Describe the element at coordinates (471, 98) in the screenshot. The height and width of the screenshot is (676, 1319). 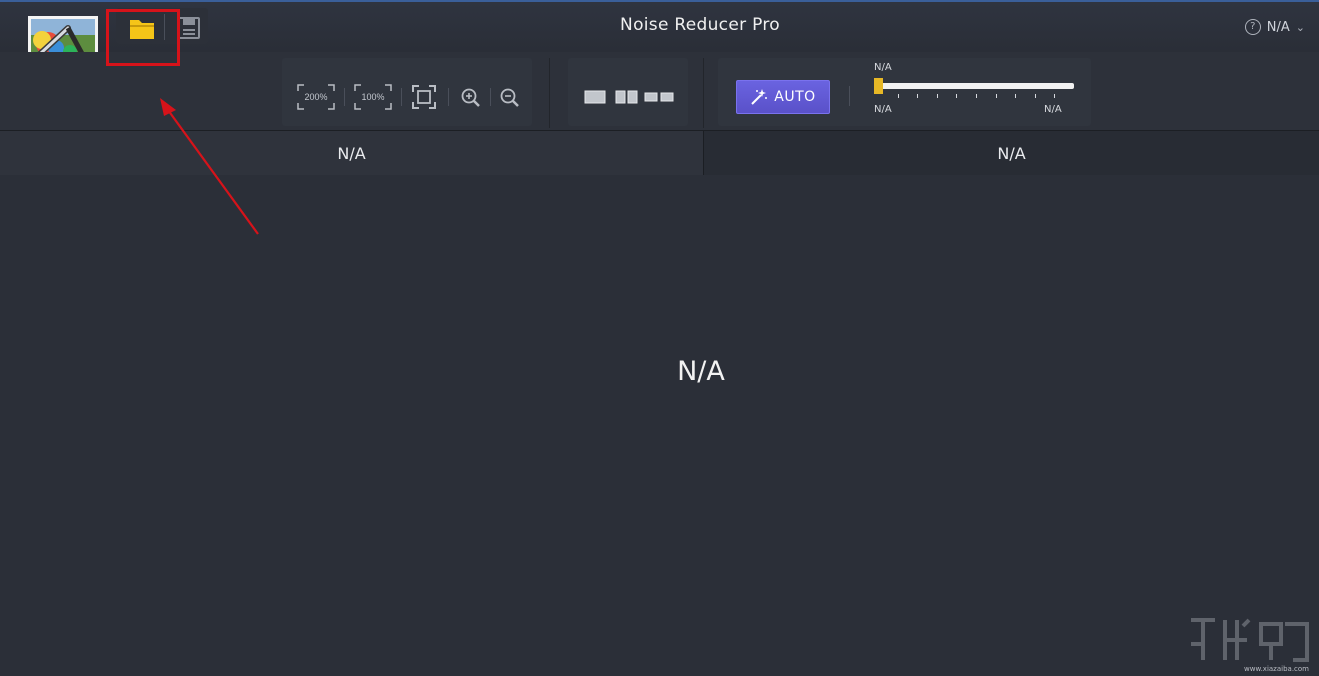
I see `zoom-in-icon` at that location.